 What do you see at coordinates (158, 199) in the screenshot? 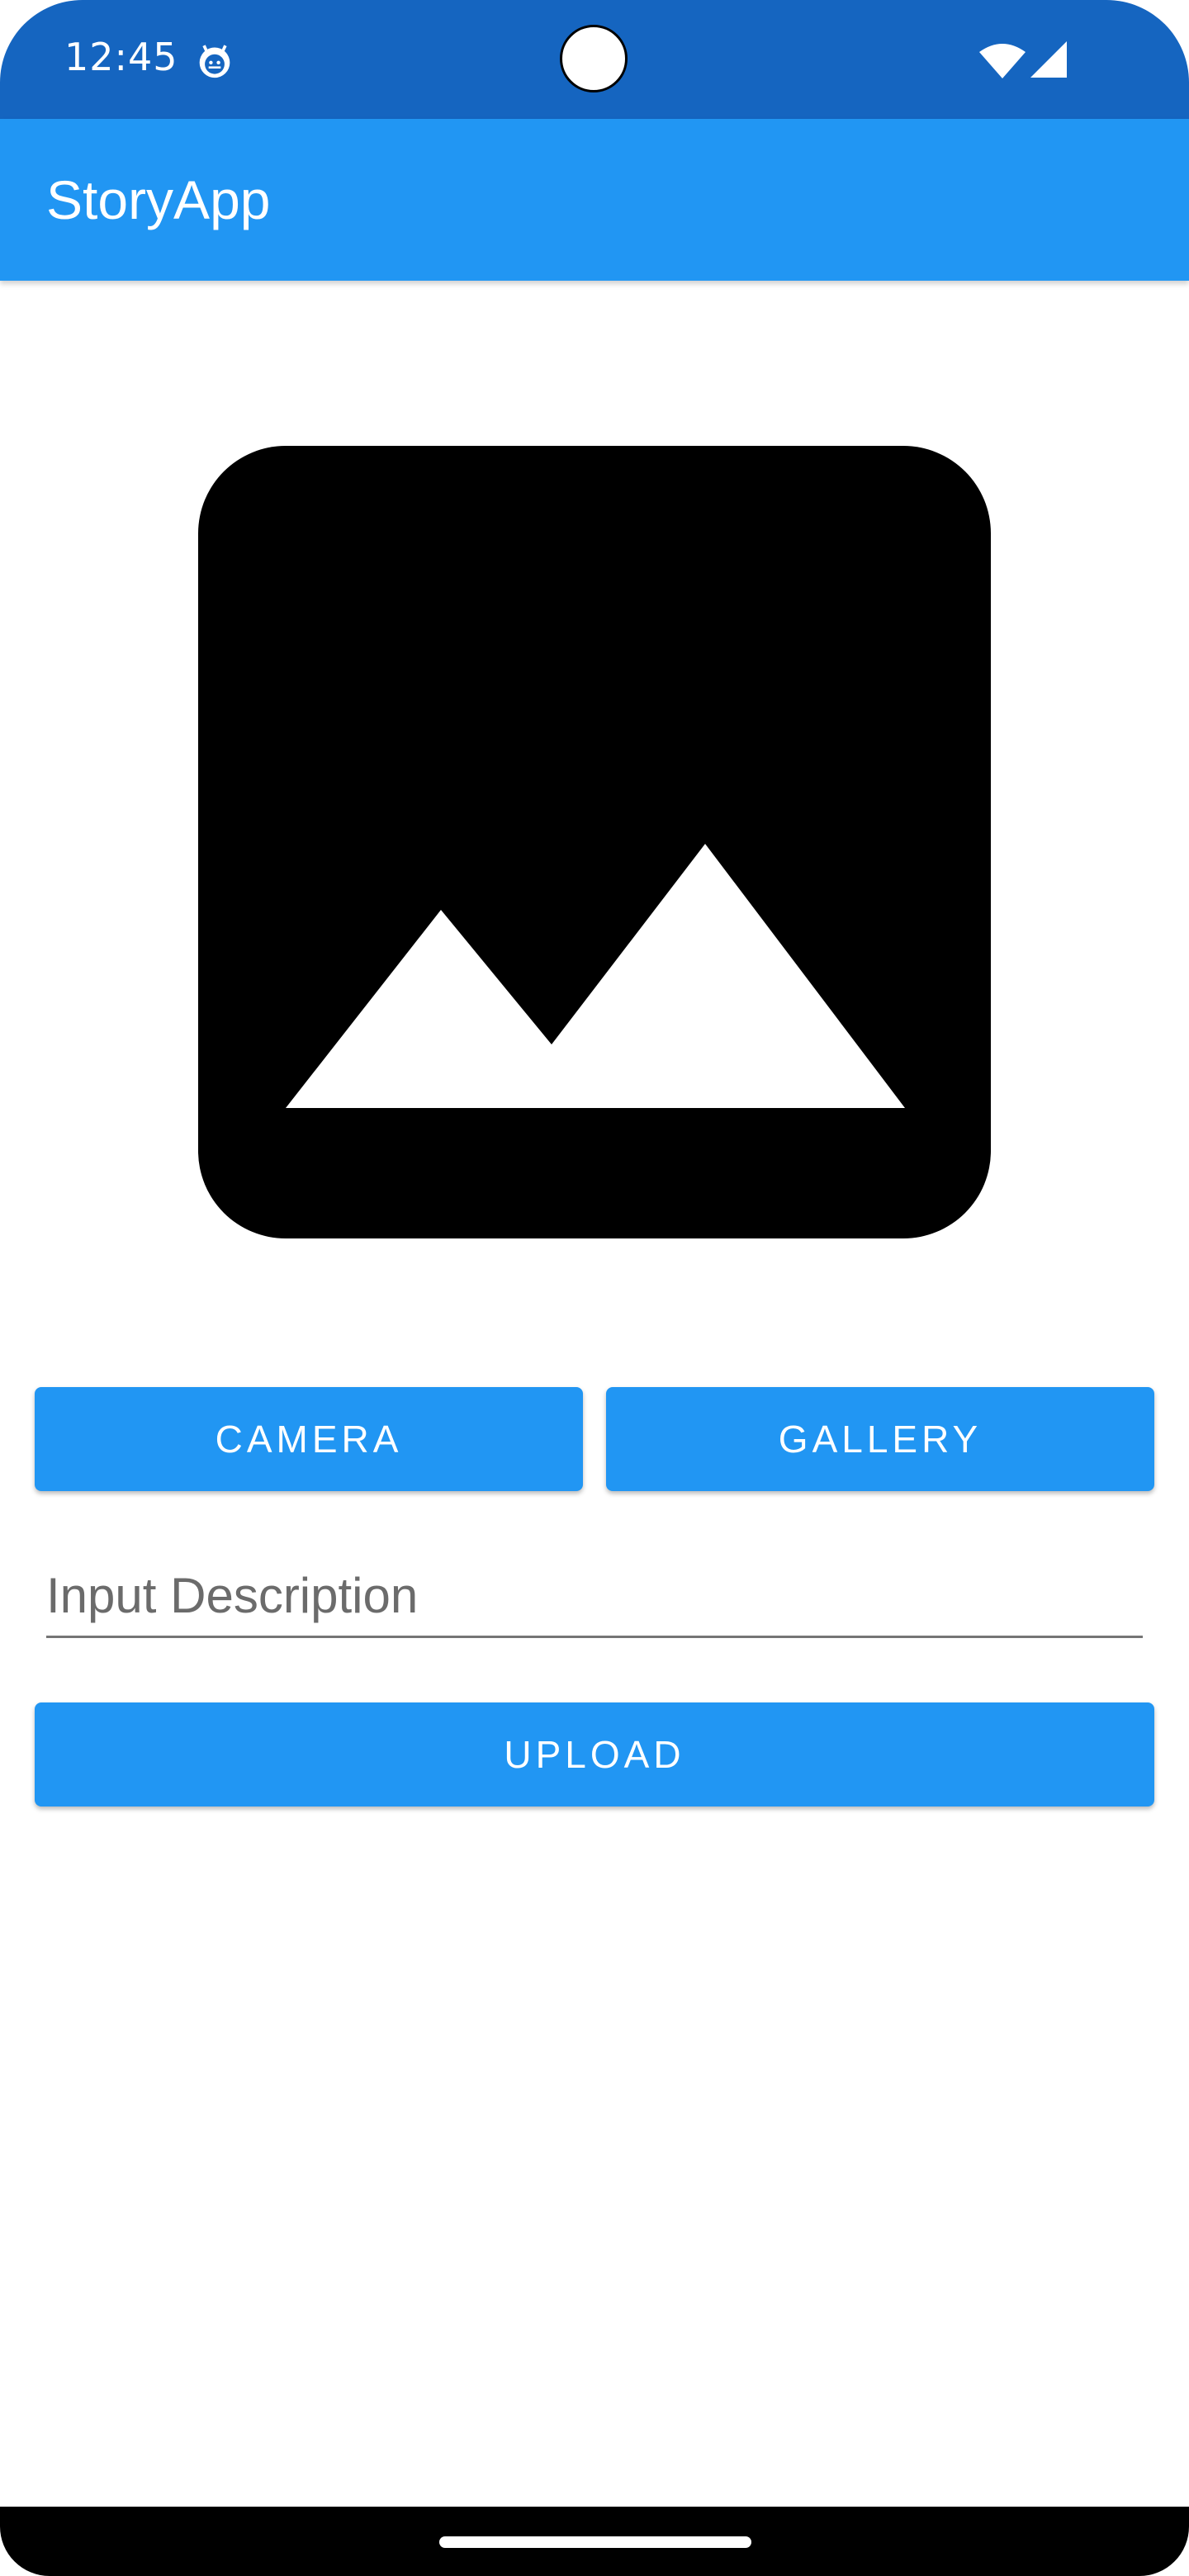
I see `app-title: StoryApp` at bounding box center [158, 199].